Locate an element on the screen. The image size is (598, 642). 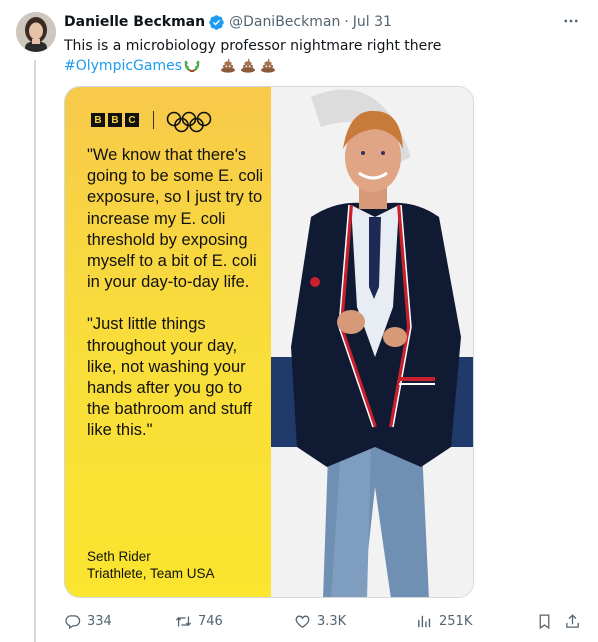
repost-icon is located at coordinates (183, 621).